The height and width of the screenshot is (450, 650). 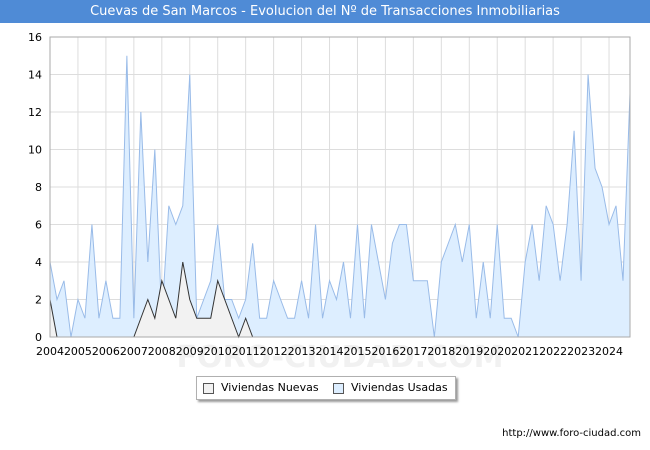 I want to click on x-tick-label: 2004, so click(x=50, y=351).